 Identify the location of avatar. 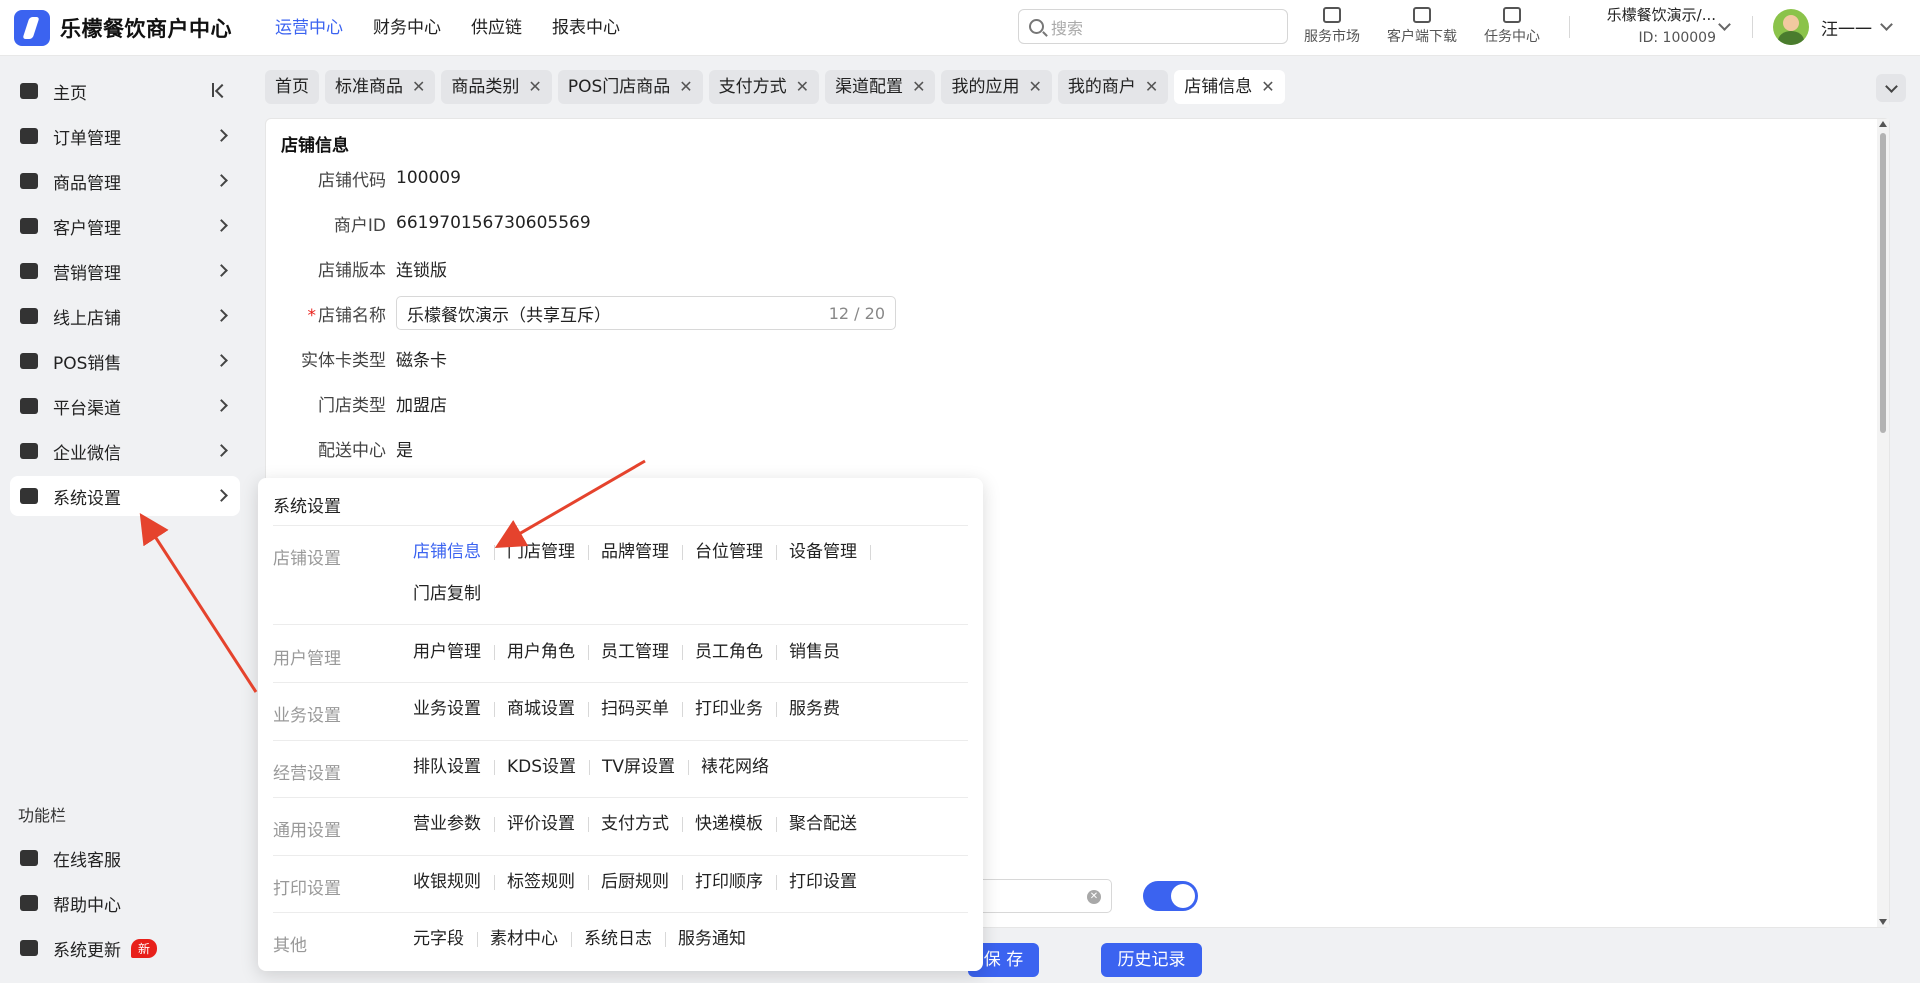
(1791, 27).